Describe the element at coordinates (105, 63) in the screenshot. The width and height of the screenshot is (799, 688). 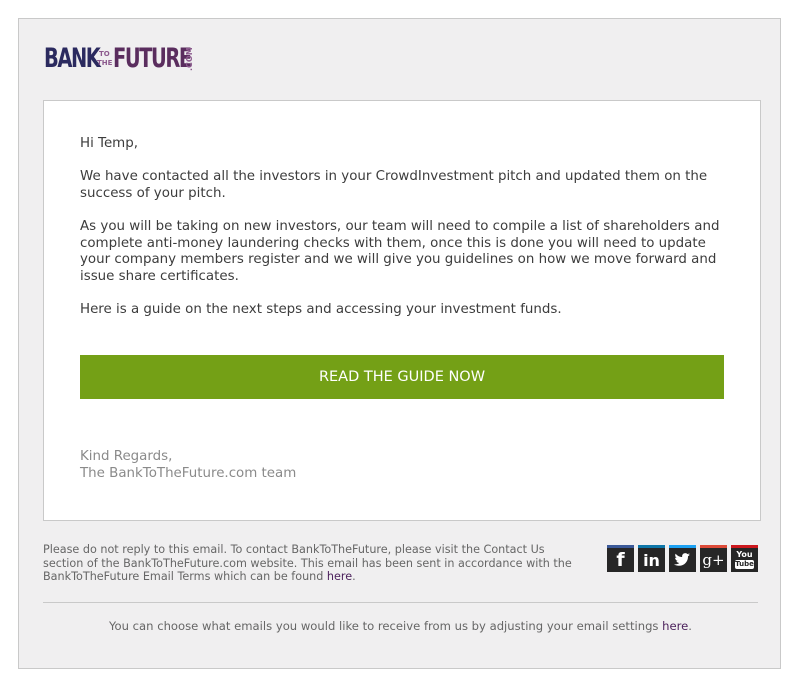
I see `logo-the-text: THE` at that location.